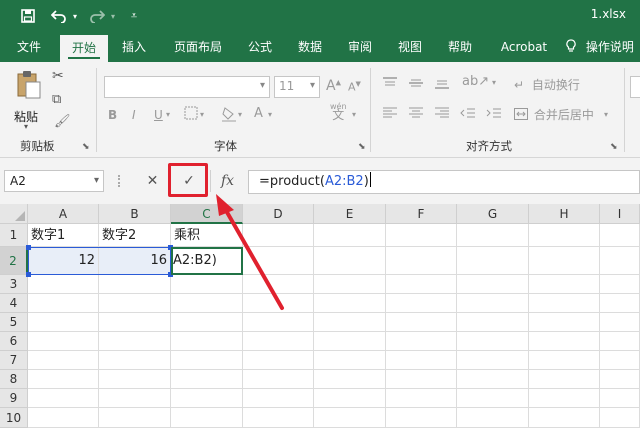 The height and width of the screenshot is (428, 640). Describe the element at coordinates (250, 252) in the screenshot. I see `annotation-arrow` at that location.